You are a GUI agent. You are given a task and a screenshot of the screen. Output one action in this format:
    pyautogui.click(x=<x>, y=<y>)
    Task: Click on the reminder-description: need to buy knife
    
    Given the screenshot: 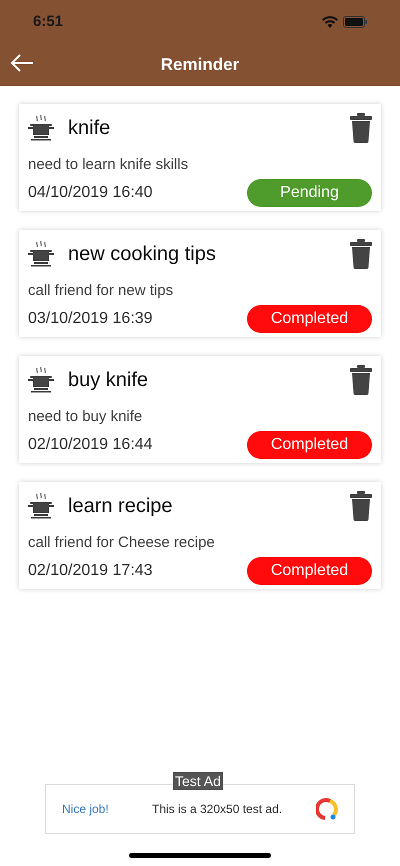 What is the action you would take?
    pyautogui.click(x=86, y=417)
    